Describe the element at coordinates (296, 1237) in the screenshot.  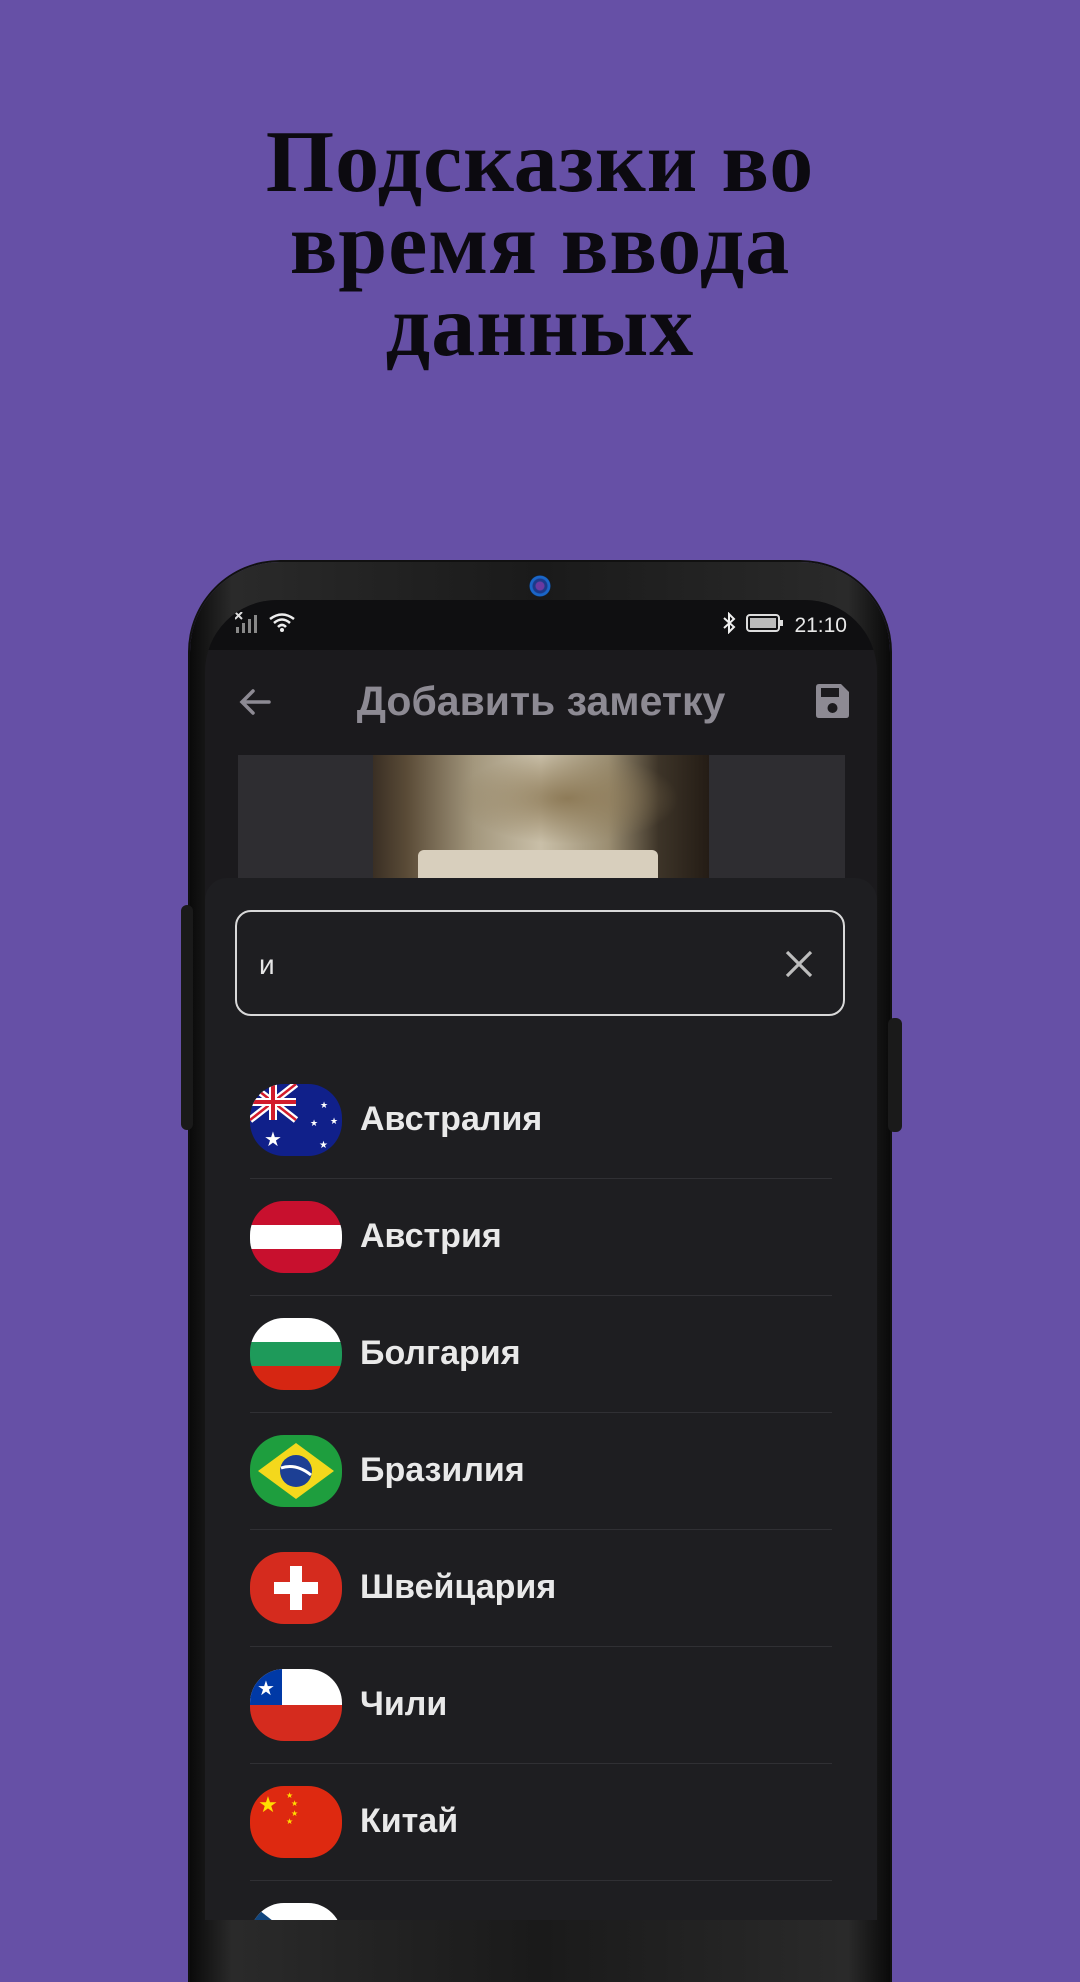
I see `austria-flag-icon` at that location.